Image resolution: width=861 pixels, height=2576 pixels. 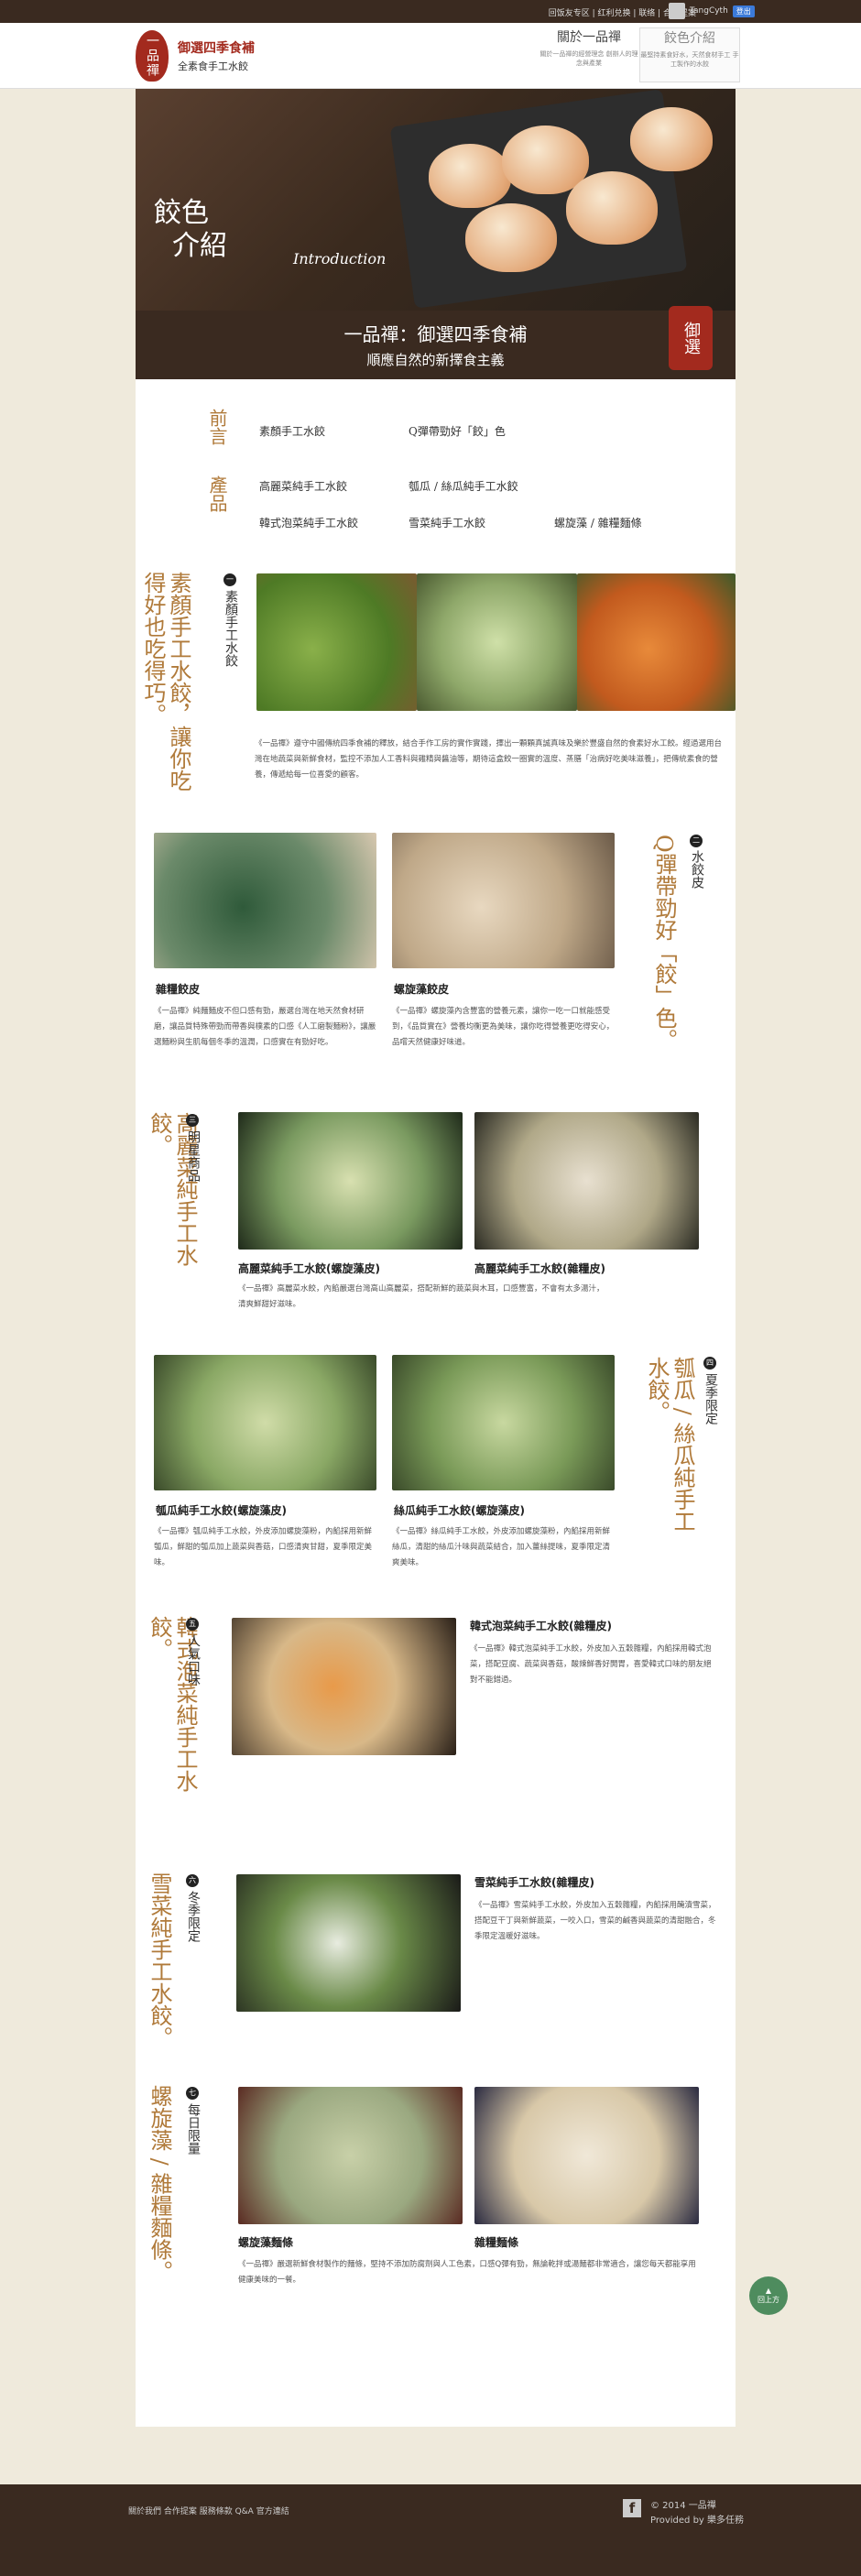 What do you see at coordinates (199, 246) in the screenshot?
I see `hero-title-2: 介紹` at bounding box center [199, 246].